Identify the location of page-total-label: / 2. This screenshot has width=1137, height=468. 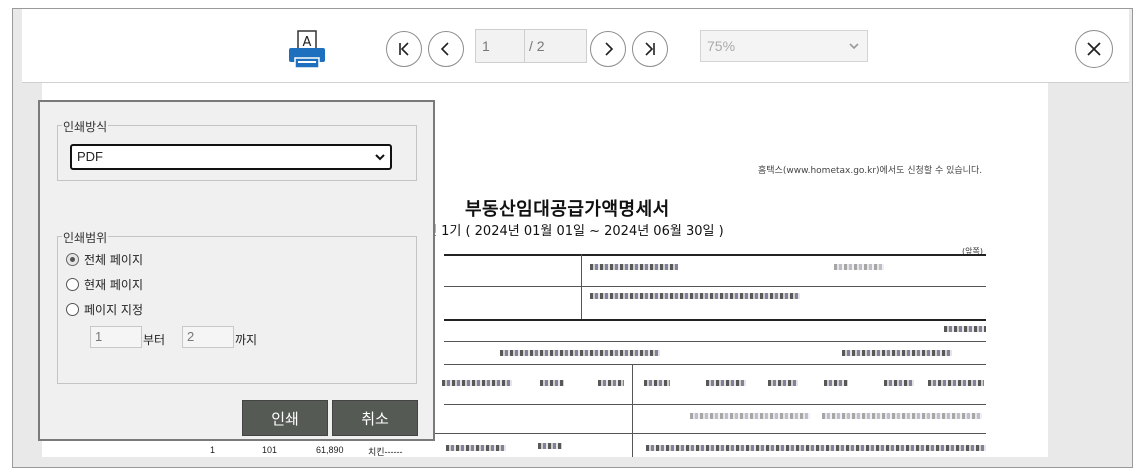
(556, 46).